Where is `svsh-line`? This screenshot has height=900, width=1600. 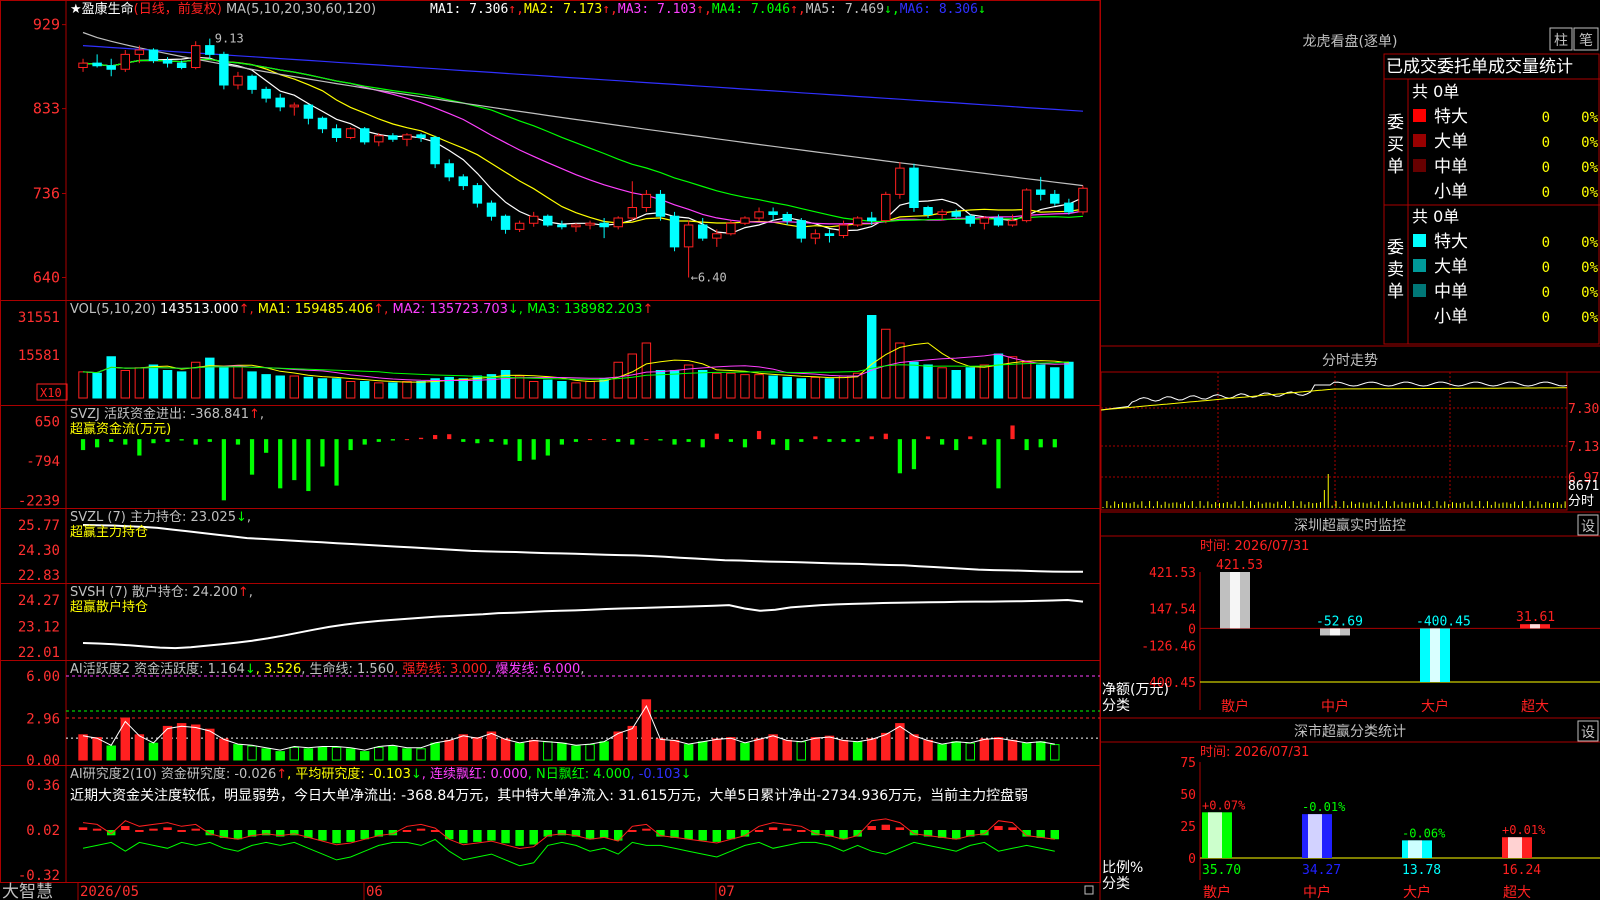 svsh-line is located at coordinates (583, 624).